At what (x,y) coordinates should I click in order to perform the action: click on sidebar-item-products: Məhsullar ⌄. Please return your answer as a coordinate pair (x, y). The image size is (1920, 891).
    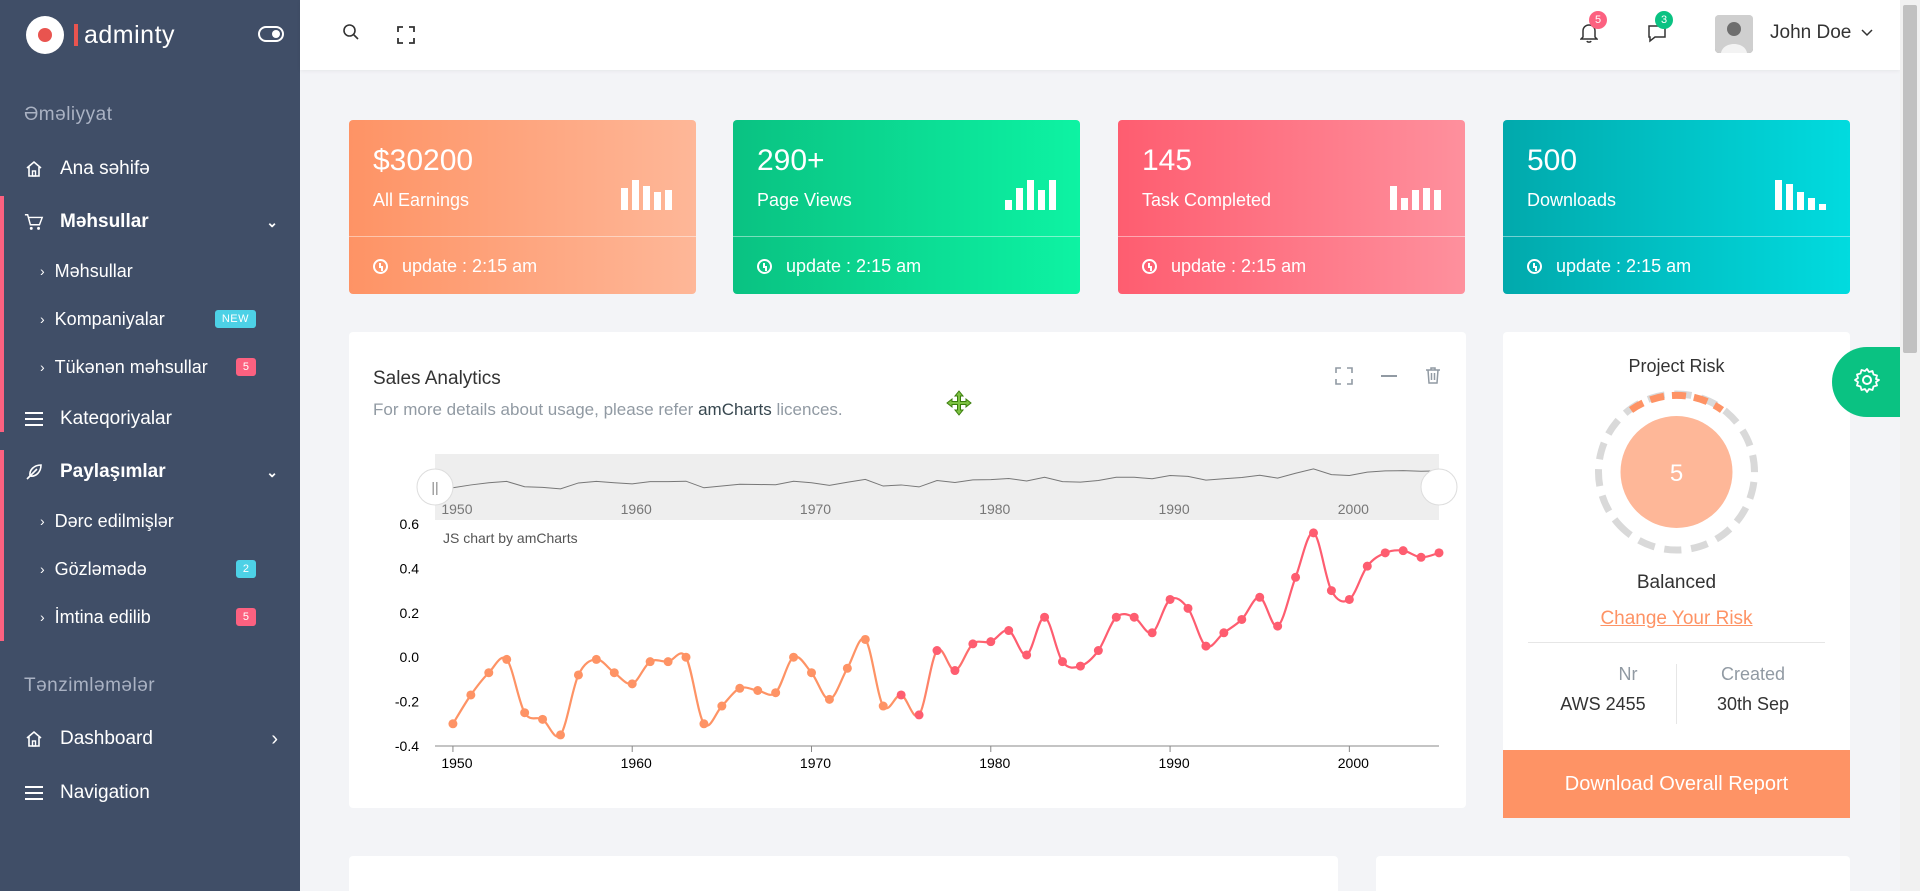
    Looking at the image, I should click on (150, 222).